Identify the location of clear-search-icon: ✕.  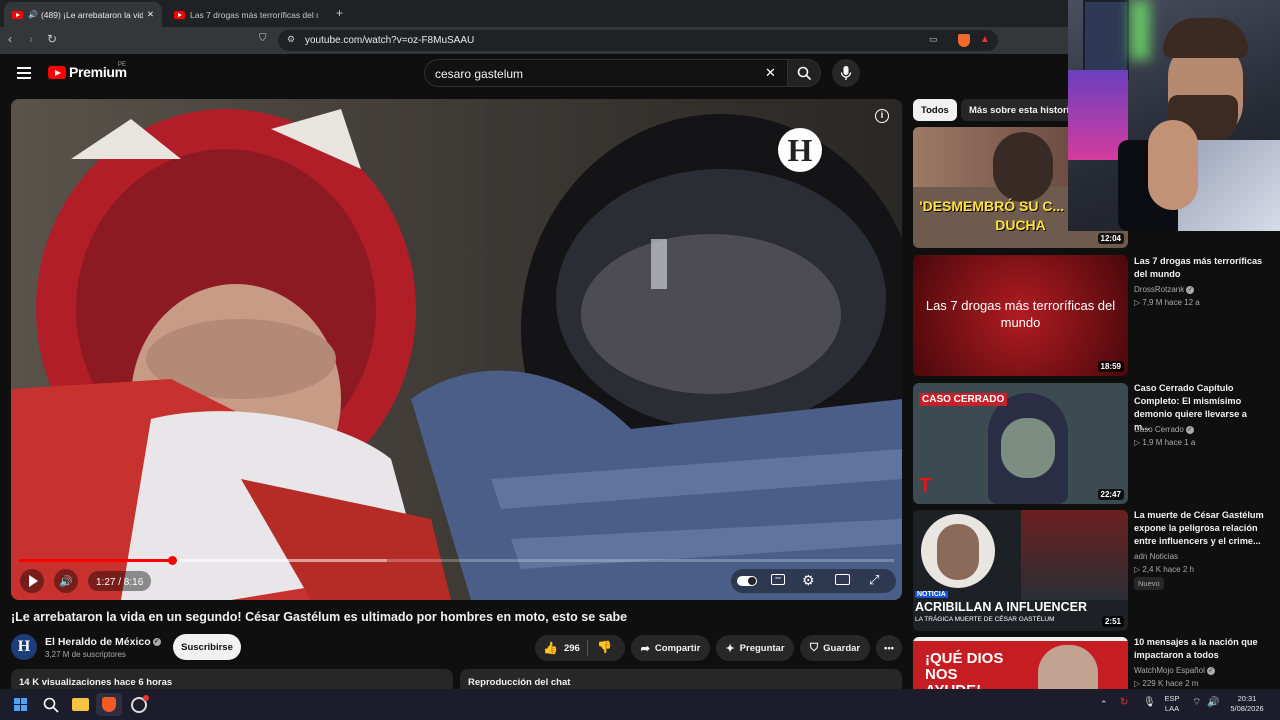
(770, 73).